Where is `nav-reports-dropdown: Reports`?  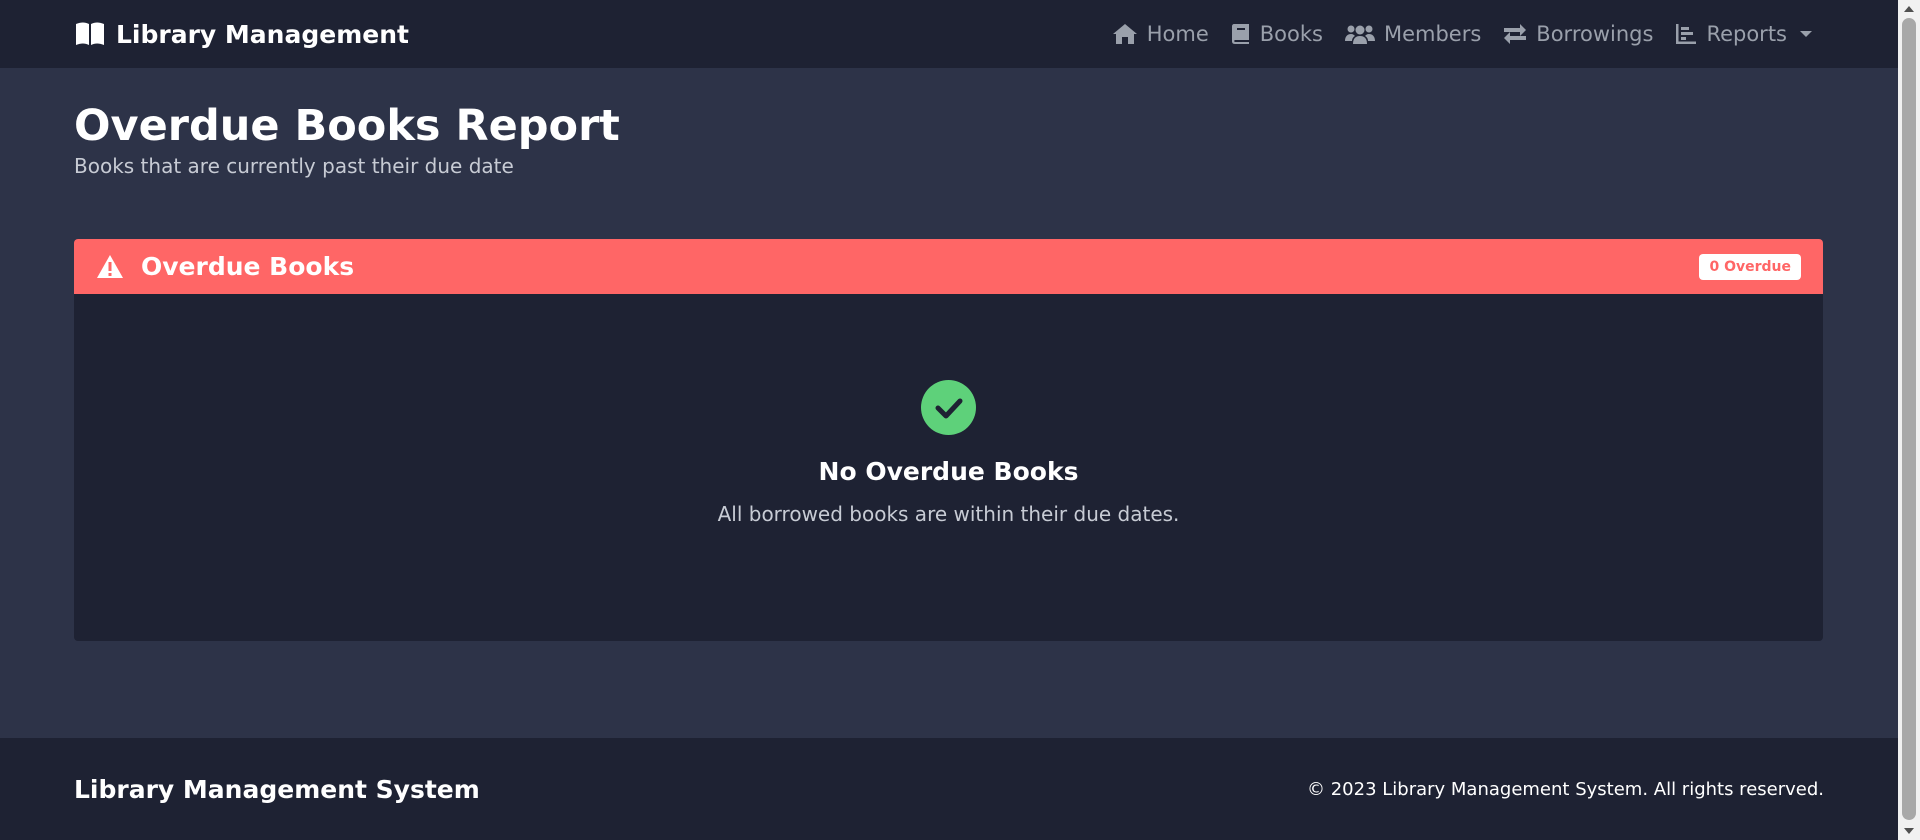 nav-reports-dropdown: Reports is located at coordinates (1743, 34).